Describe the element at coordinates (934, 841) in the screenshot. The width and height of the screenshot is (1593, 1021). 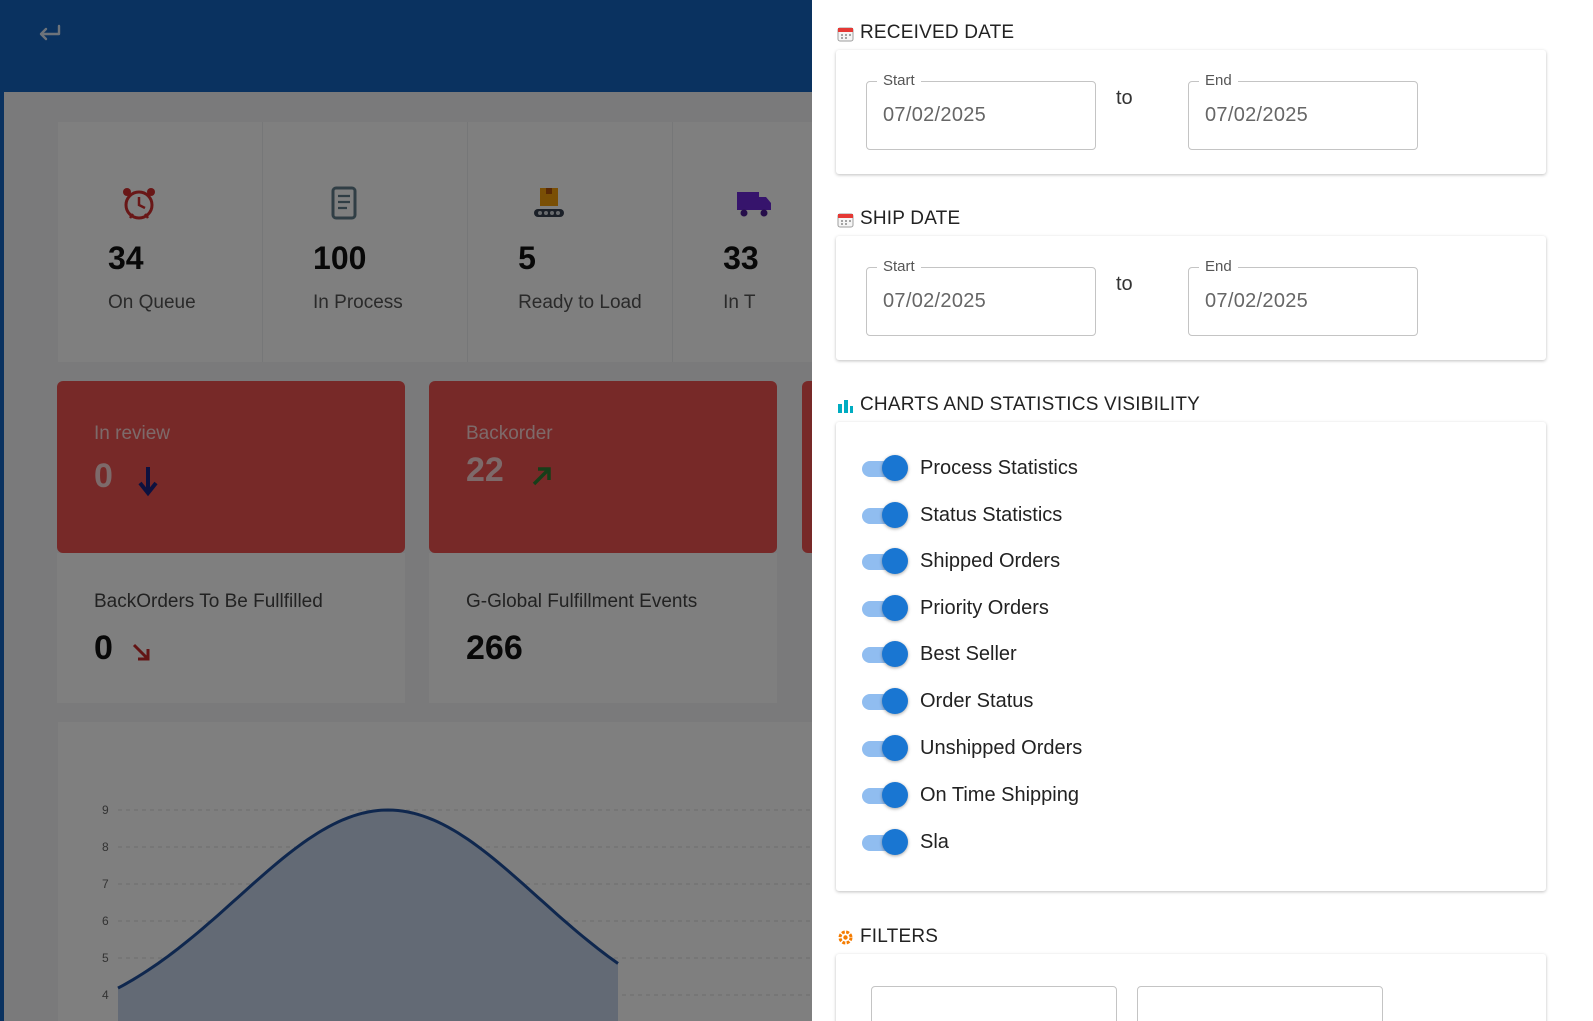
I see `toggle-label: Sla` at that location.